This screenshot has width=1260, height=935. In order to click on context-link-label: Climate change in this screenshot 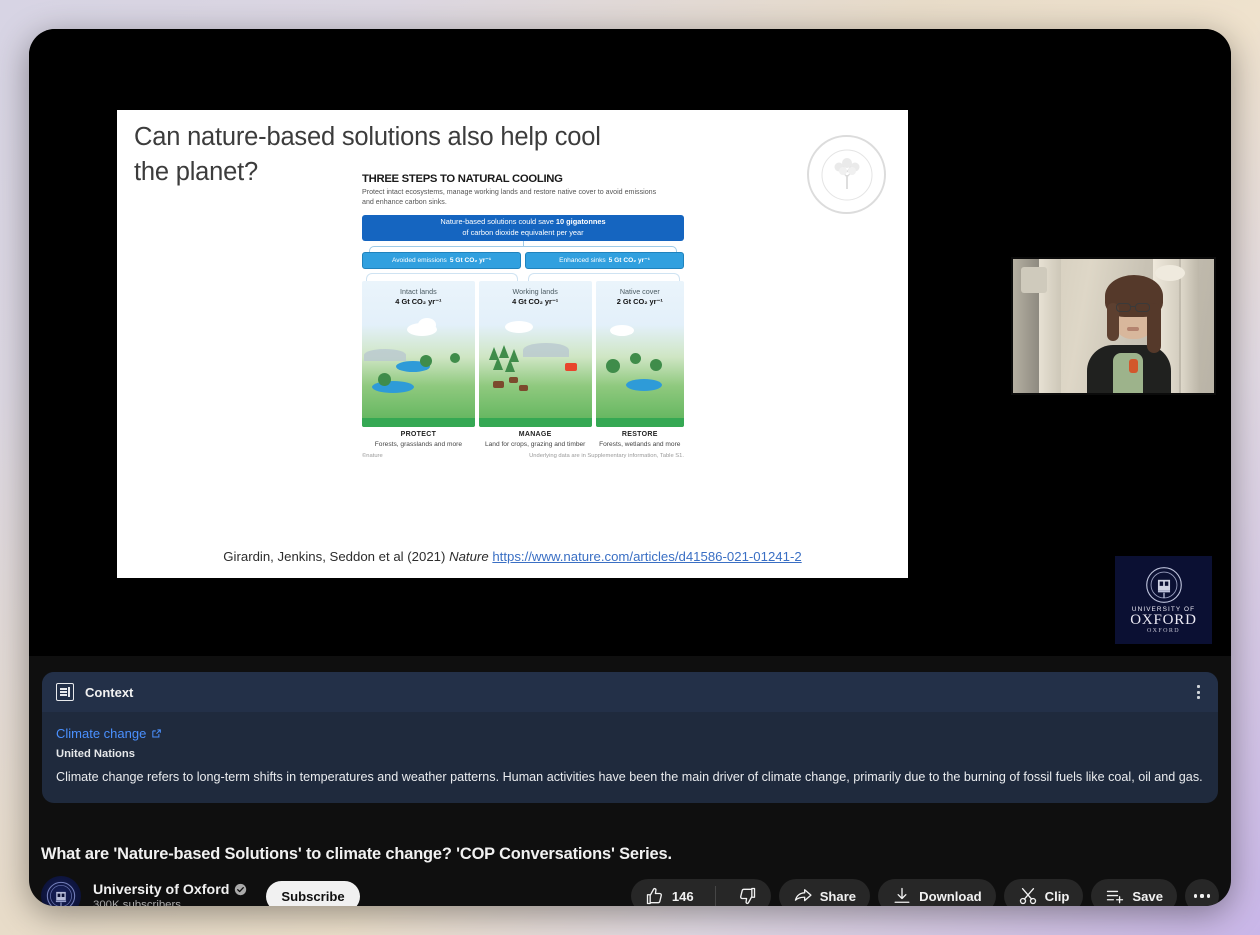, I will do `click(101, 733)`.